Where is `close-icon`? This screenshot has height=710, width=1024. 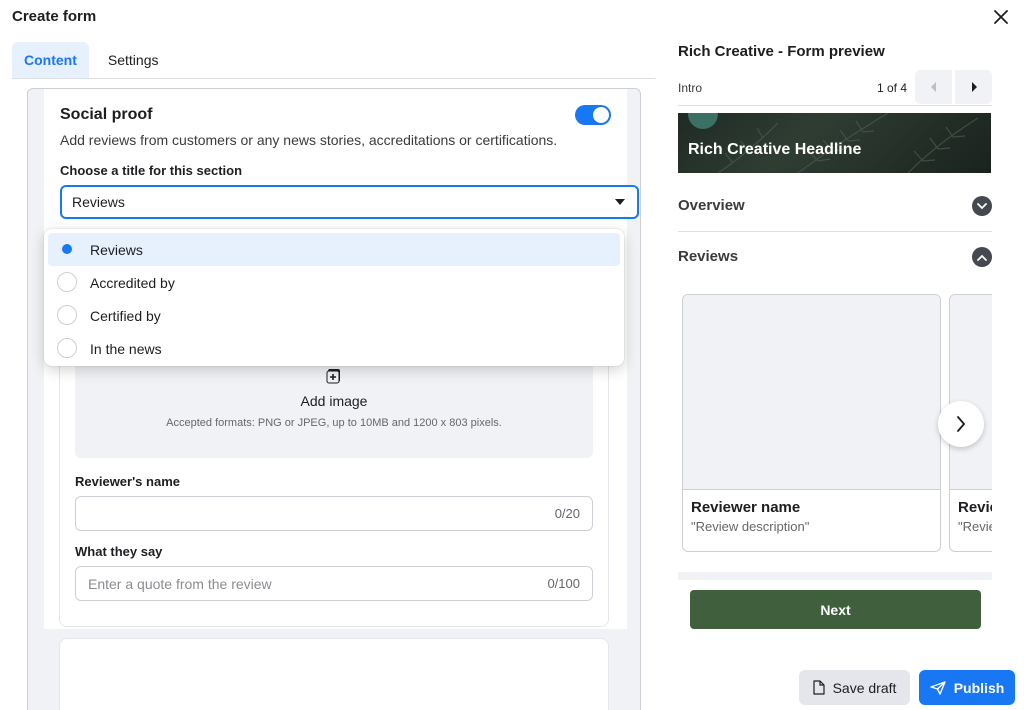
close-icon is located at coordinates (1001, 17).